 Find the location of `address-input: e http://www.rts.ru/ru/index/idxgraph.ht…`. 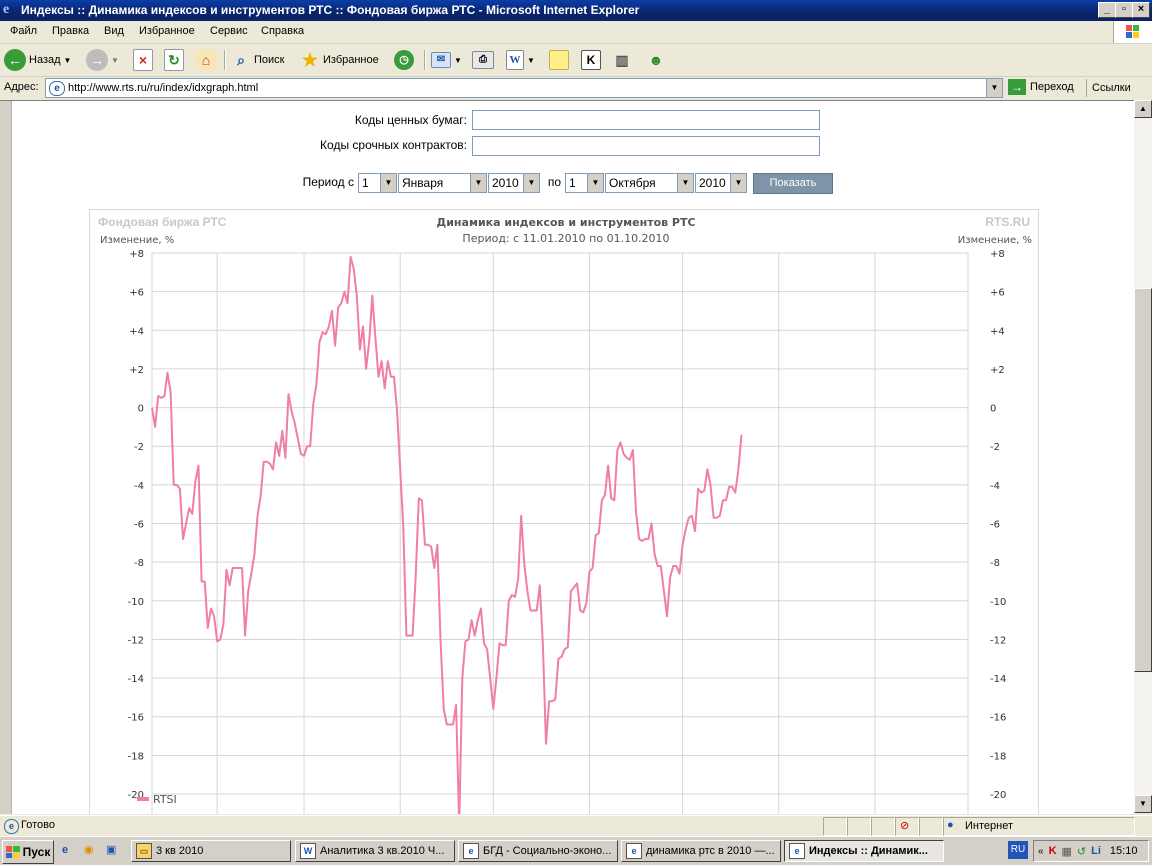

address-input: e http://www.rts.ru/ru/index/idxgraph.ht… is located at coordinates (524, 88).